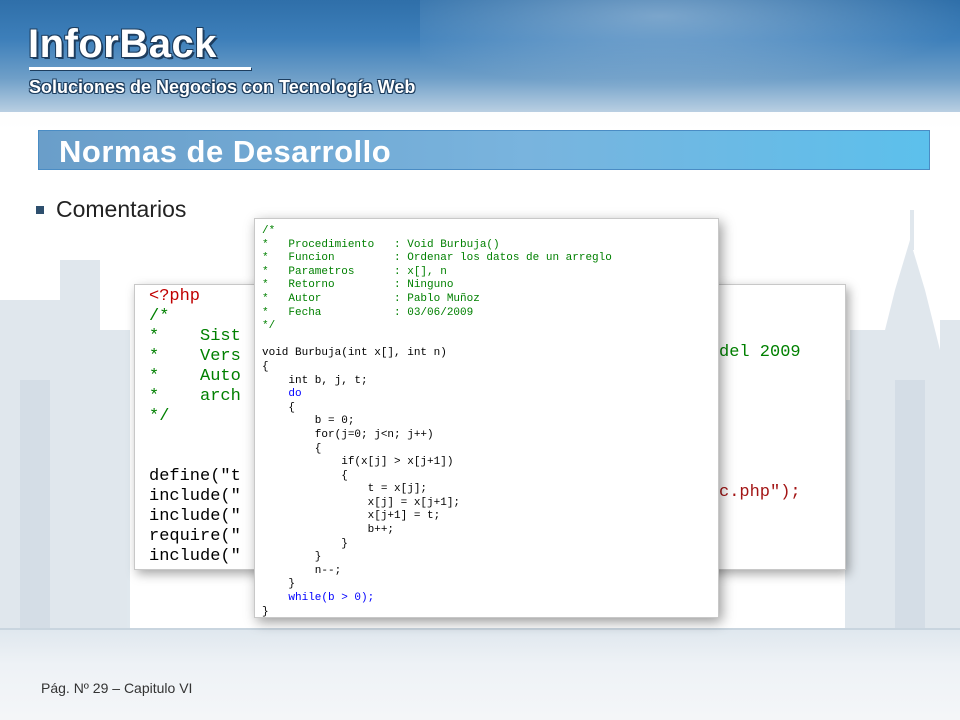  Describe the element at coordinates (760, 352) in the screenshot. I see `code-fragment-year: del 2009` at that location.